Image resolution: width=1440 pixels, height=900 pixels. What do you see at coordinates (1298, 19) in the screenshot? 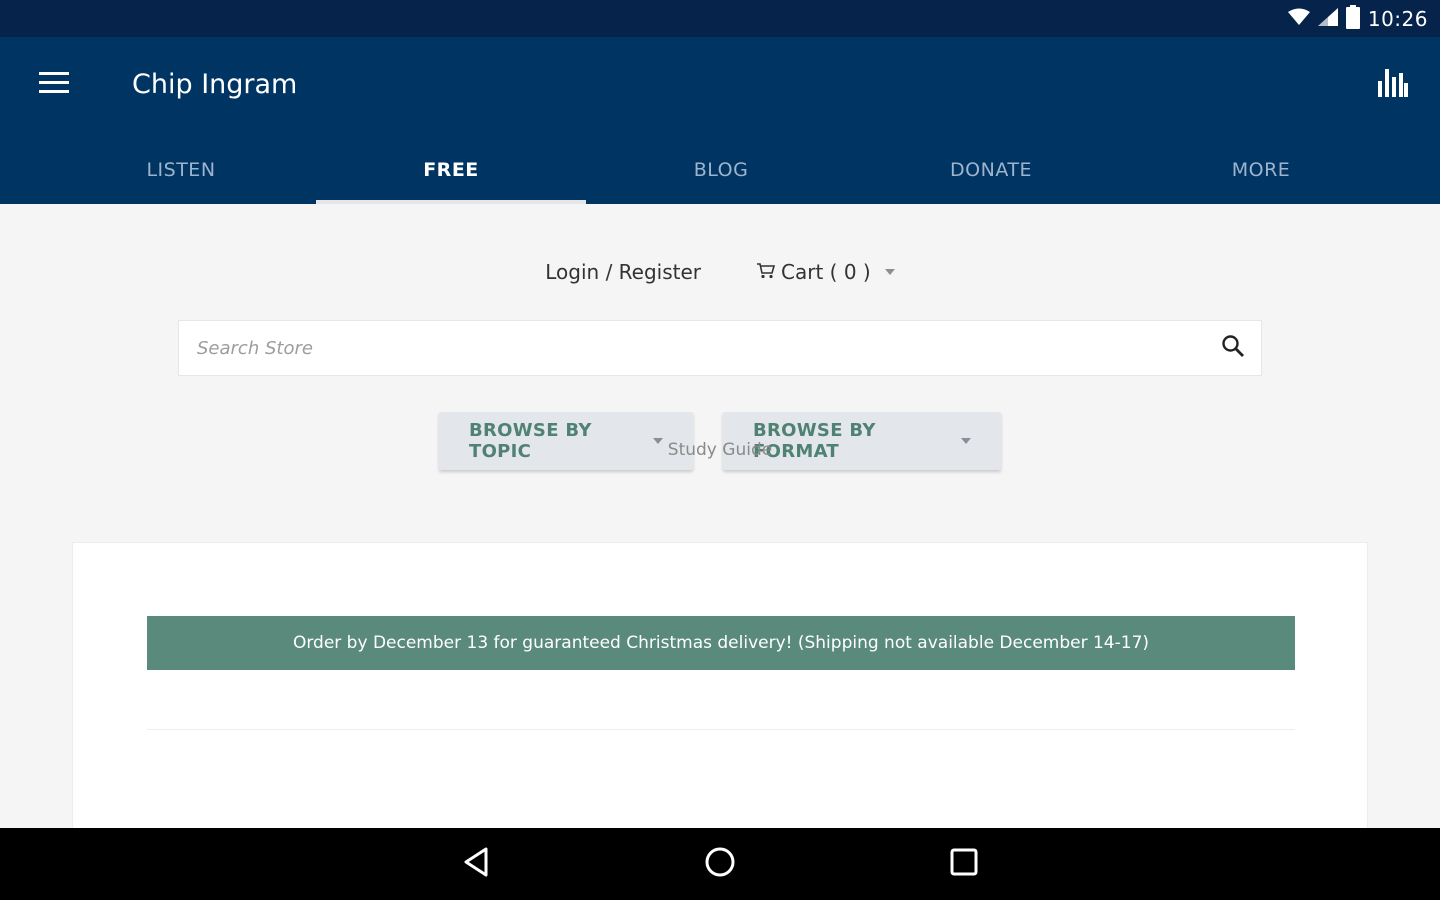
I see `wifi-icon` at bounding box center [1298, 19].